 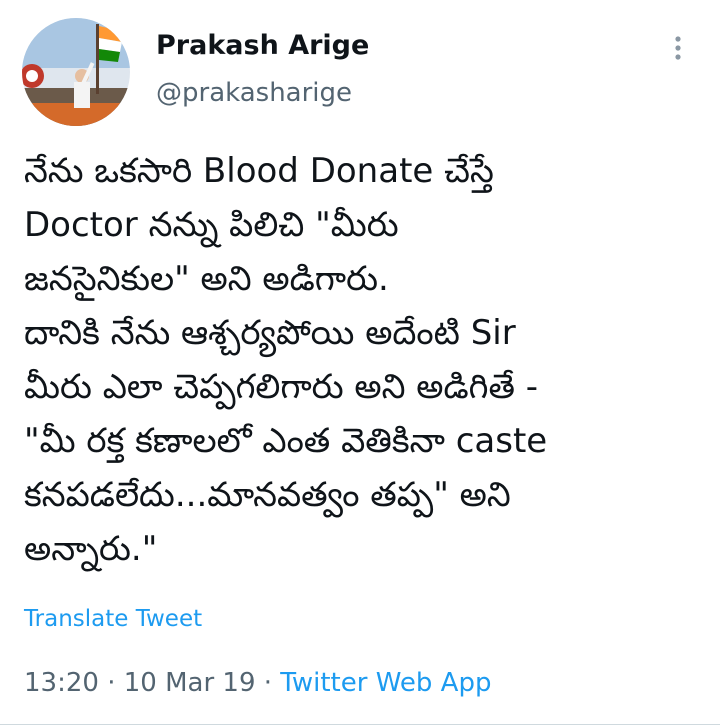 What do you see at coordinates (270, 333) in the screenshot?
I see `tweet-text-line: దానికి నేను ఆశ్చర్యపోయి అదేంటి Sir` at bounding box center [270, 333].